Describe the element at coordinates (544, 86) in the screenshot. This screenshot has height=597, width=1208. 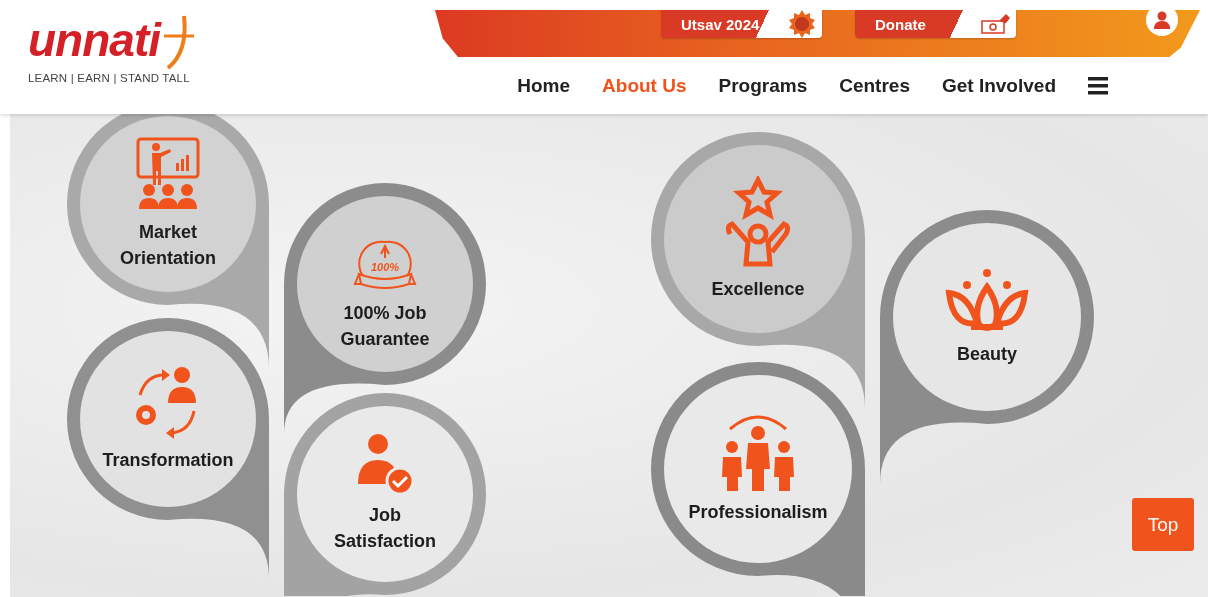
I see `nav-link: Home` at that location.